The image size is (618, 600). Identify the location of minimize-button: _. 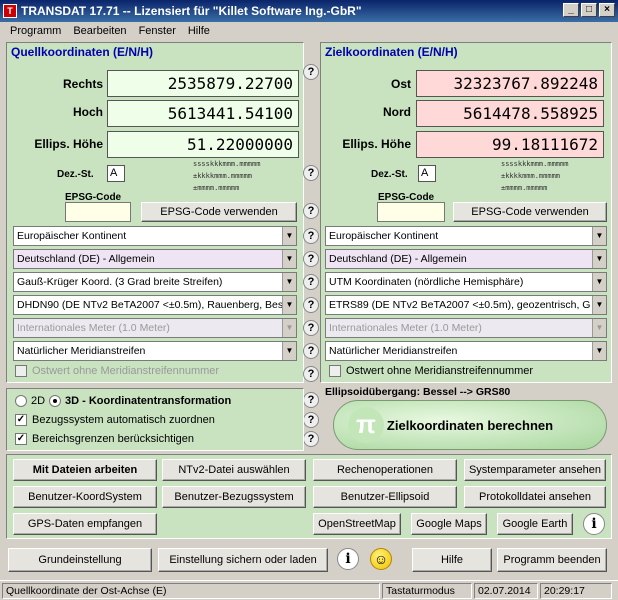
(571, 10).